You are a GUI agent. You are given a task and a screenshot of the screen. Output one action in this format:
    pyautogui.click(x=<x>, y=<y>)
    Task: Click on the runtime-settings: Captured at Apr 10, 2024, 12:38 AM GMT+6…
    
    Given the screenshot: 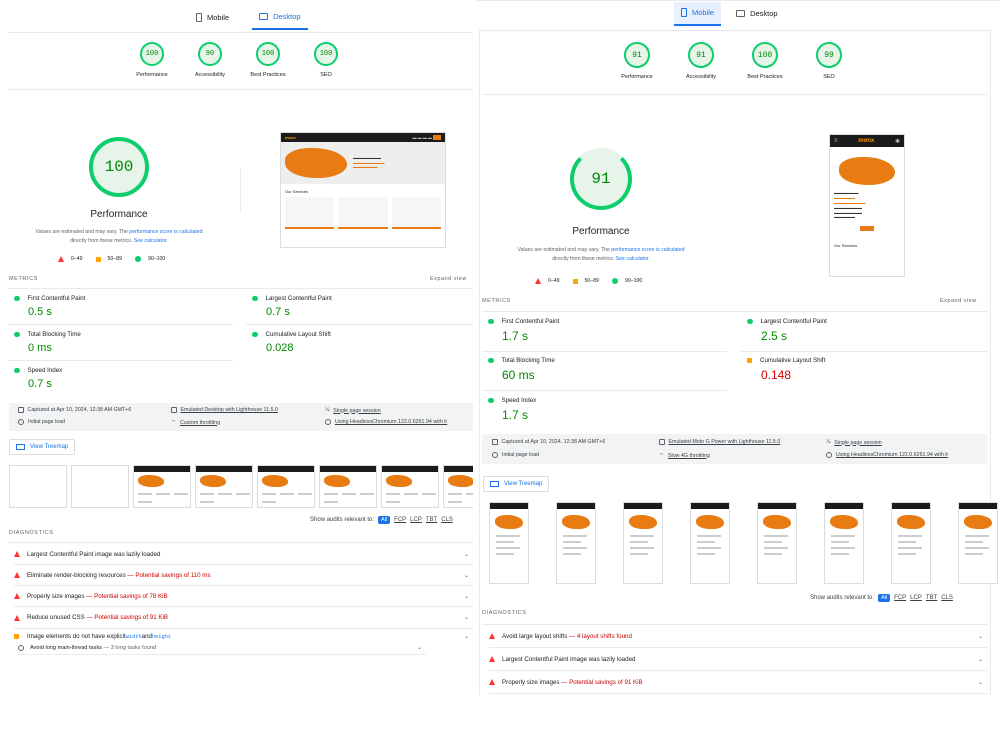 What is the action you would take?
    pyautogui.click(x=241, y=417)
    